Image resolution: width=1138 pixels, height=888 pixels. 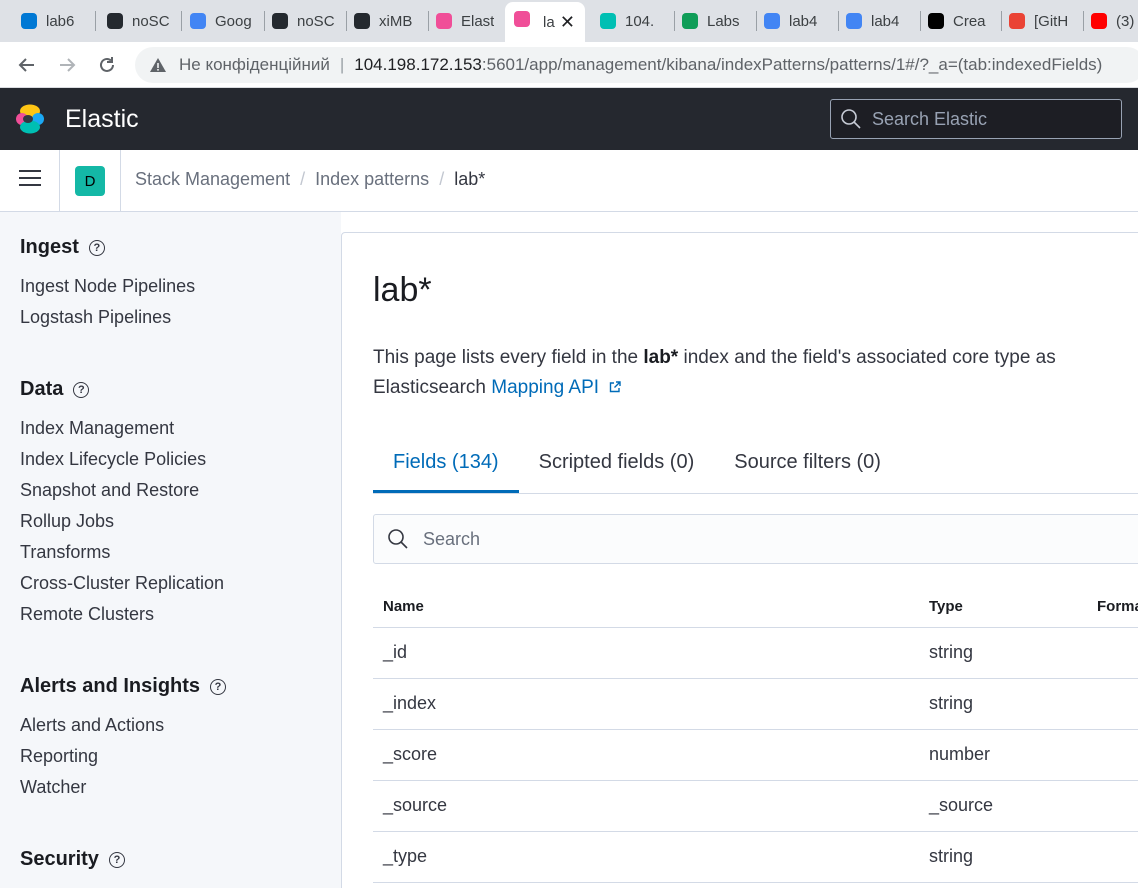 I want to click on browser-tab: 104., so click(x=632, y=21).